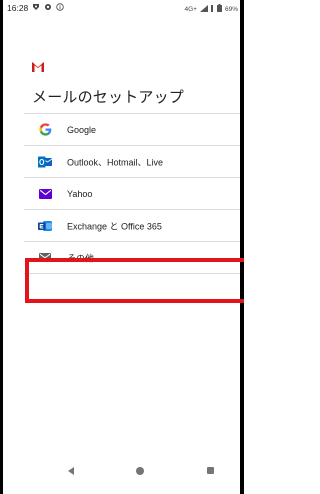 This screenshot has height=494, width=320. Describe the element at coordinates (82, 129) in the screenshot. I see `provider-label: Google` at that location.